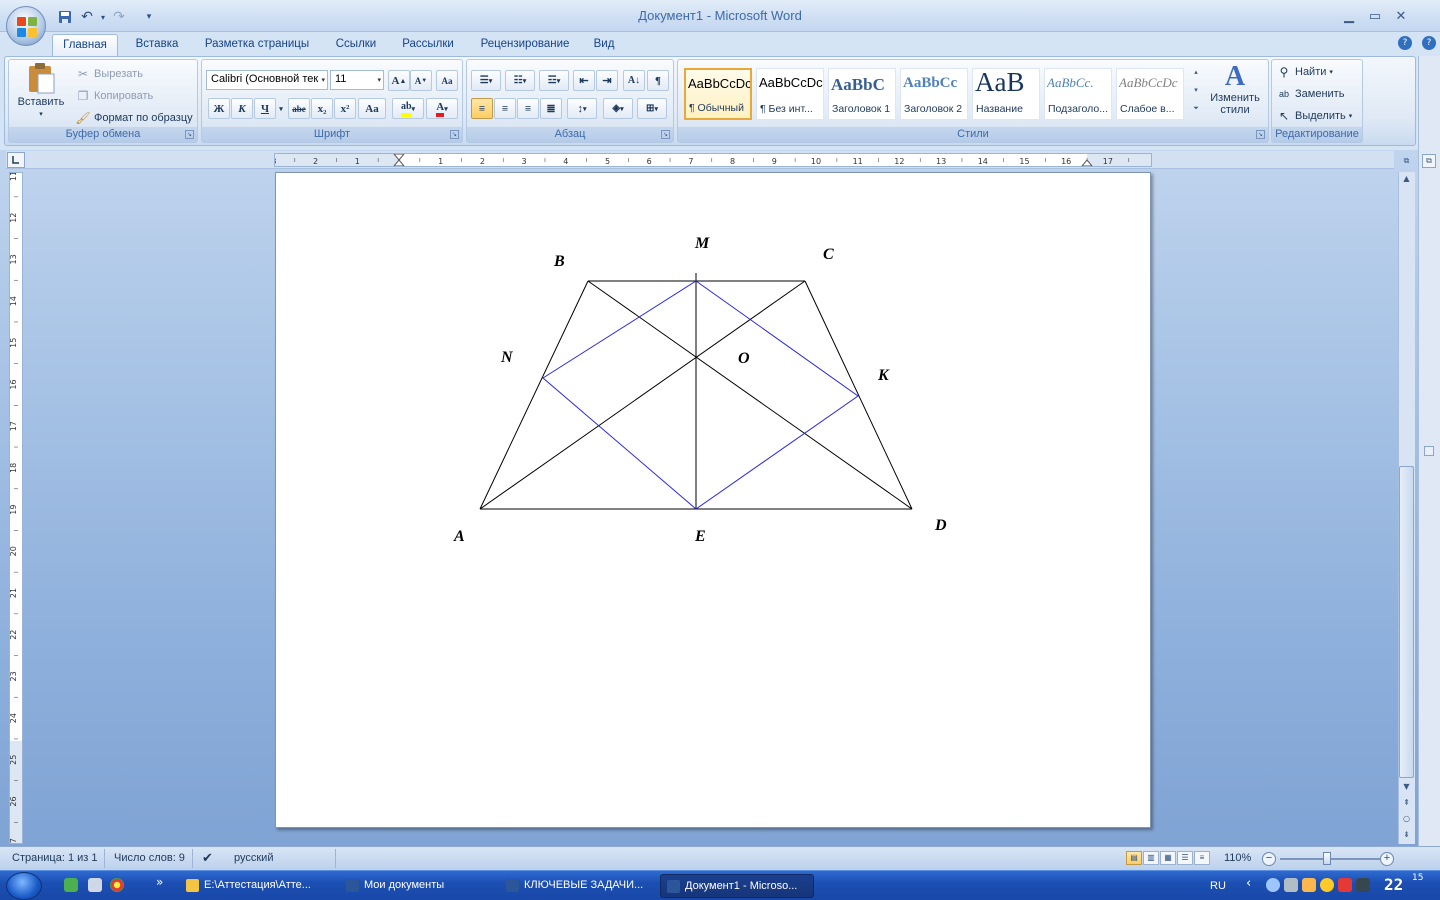 The width and height of the screenshot is (1440, 900). I want to click on outline-view-button: ☰, so click(1185, 858).